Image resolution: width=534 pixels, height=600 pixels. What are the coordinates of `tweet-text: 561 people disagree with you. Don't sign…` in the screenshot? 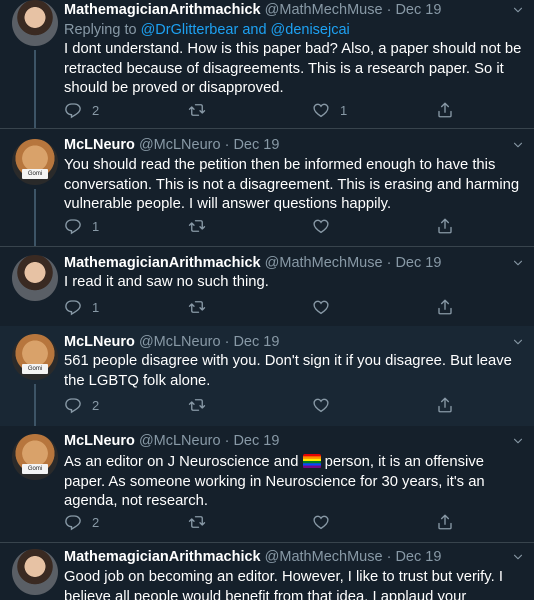 It's located at (288, 371).